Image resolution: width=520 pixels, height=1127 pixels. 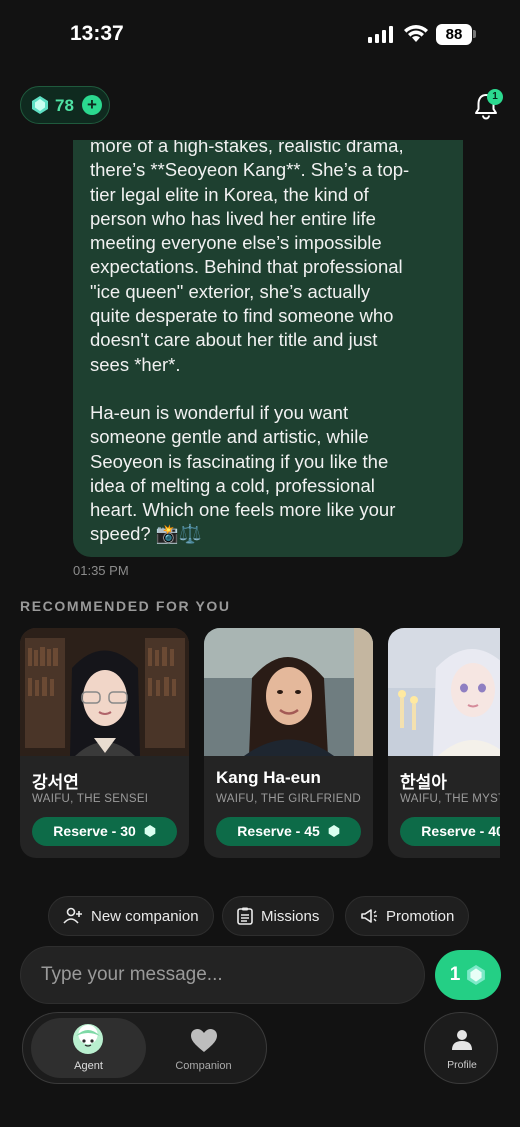 What do you see at coordinates (88, 1039) in the screenshot?
I see `agent-avatar-icon` at bounding box center [88, 1039].